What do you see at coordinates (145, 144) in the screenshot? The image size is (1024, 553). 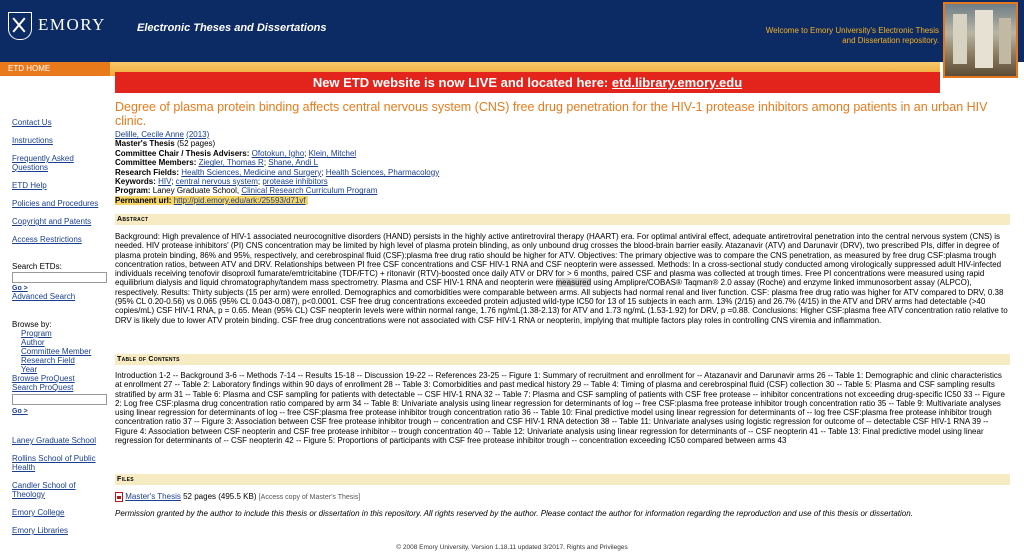 I see `degree-label: Master's Thesis` at bounding box center [145, 144].